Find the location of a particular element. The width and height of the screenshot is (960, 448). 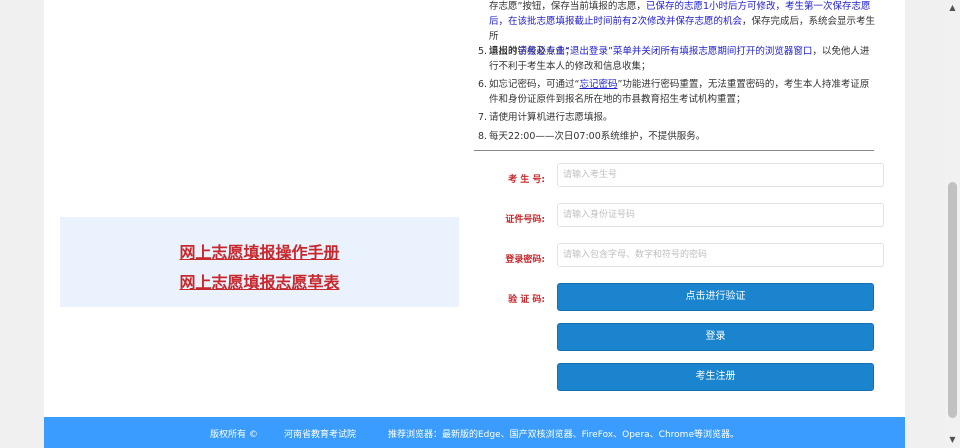

manual-link: 网上志愿填报操作手册 is located at coordinates (259, 251).